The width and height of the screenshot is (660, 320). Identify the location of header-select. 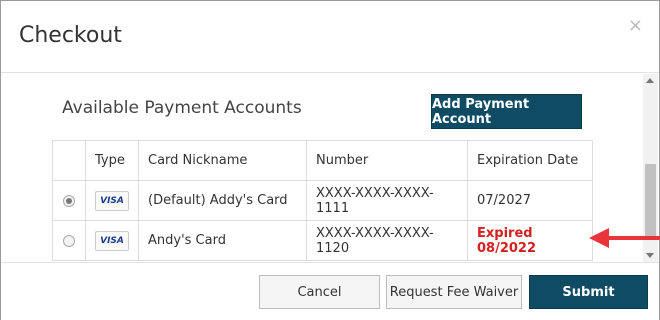
(69, 160).